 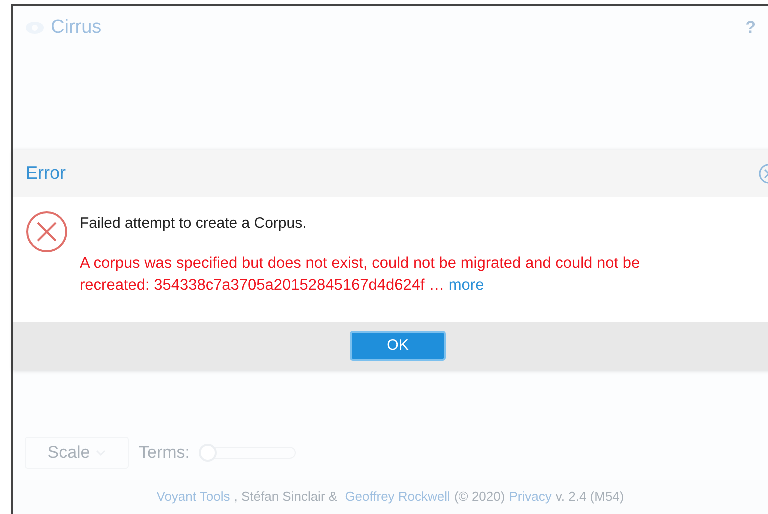 What do you see at coordinates (361, 275) in the screenshot?
I see `error-detail: A corpus was specified but does not exist, could not be migrated and could not be recreated: 354338c7a3705a20152845167d4d624f … more` at bounding box center [361, 275].